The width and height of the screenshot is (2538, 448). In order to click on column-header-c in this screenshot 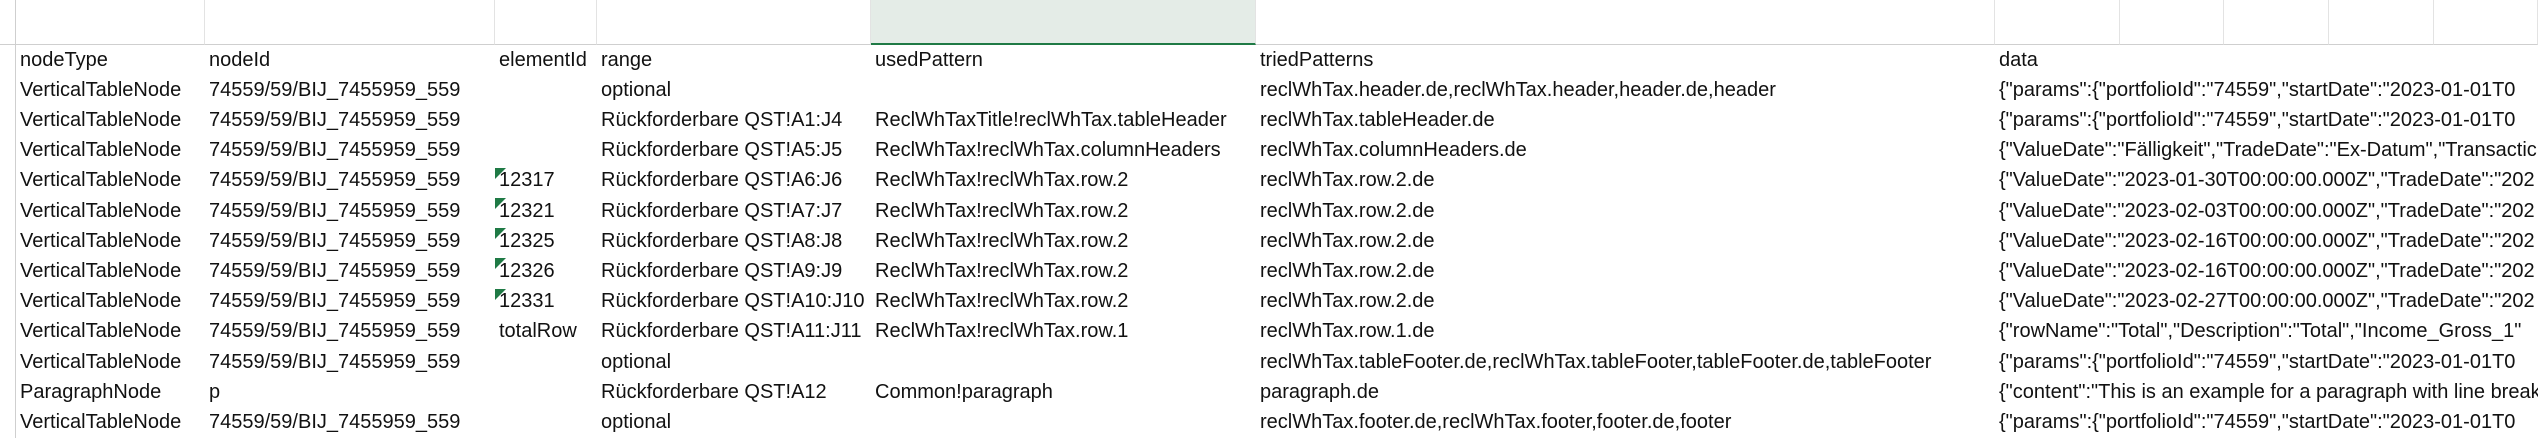, I will do `click(546, 22)`.